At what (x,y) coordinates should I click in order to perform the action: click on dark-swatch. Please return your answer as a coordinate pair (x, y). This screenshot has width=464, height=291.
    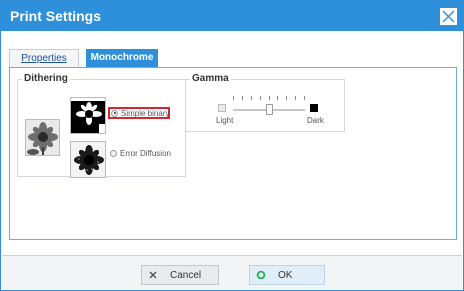
    Looking at the image, I should click on (314, 108).